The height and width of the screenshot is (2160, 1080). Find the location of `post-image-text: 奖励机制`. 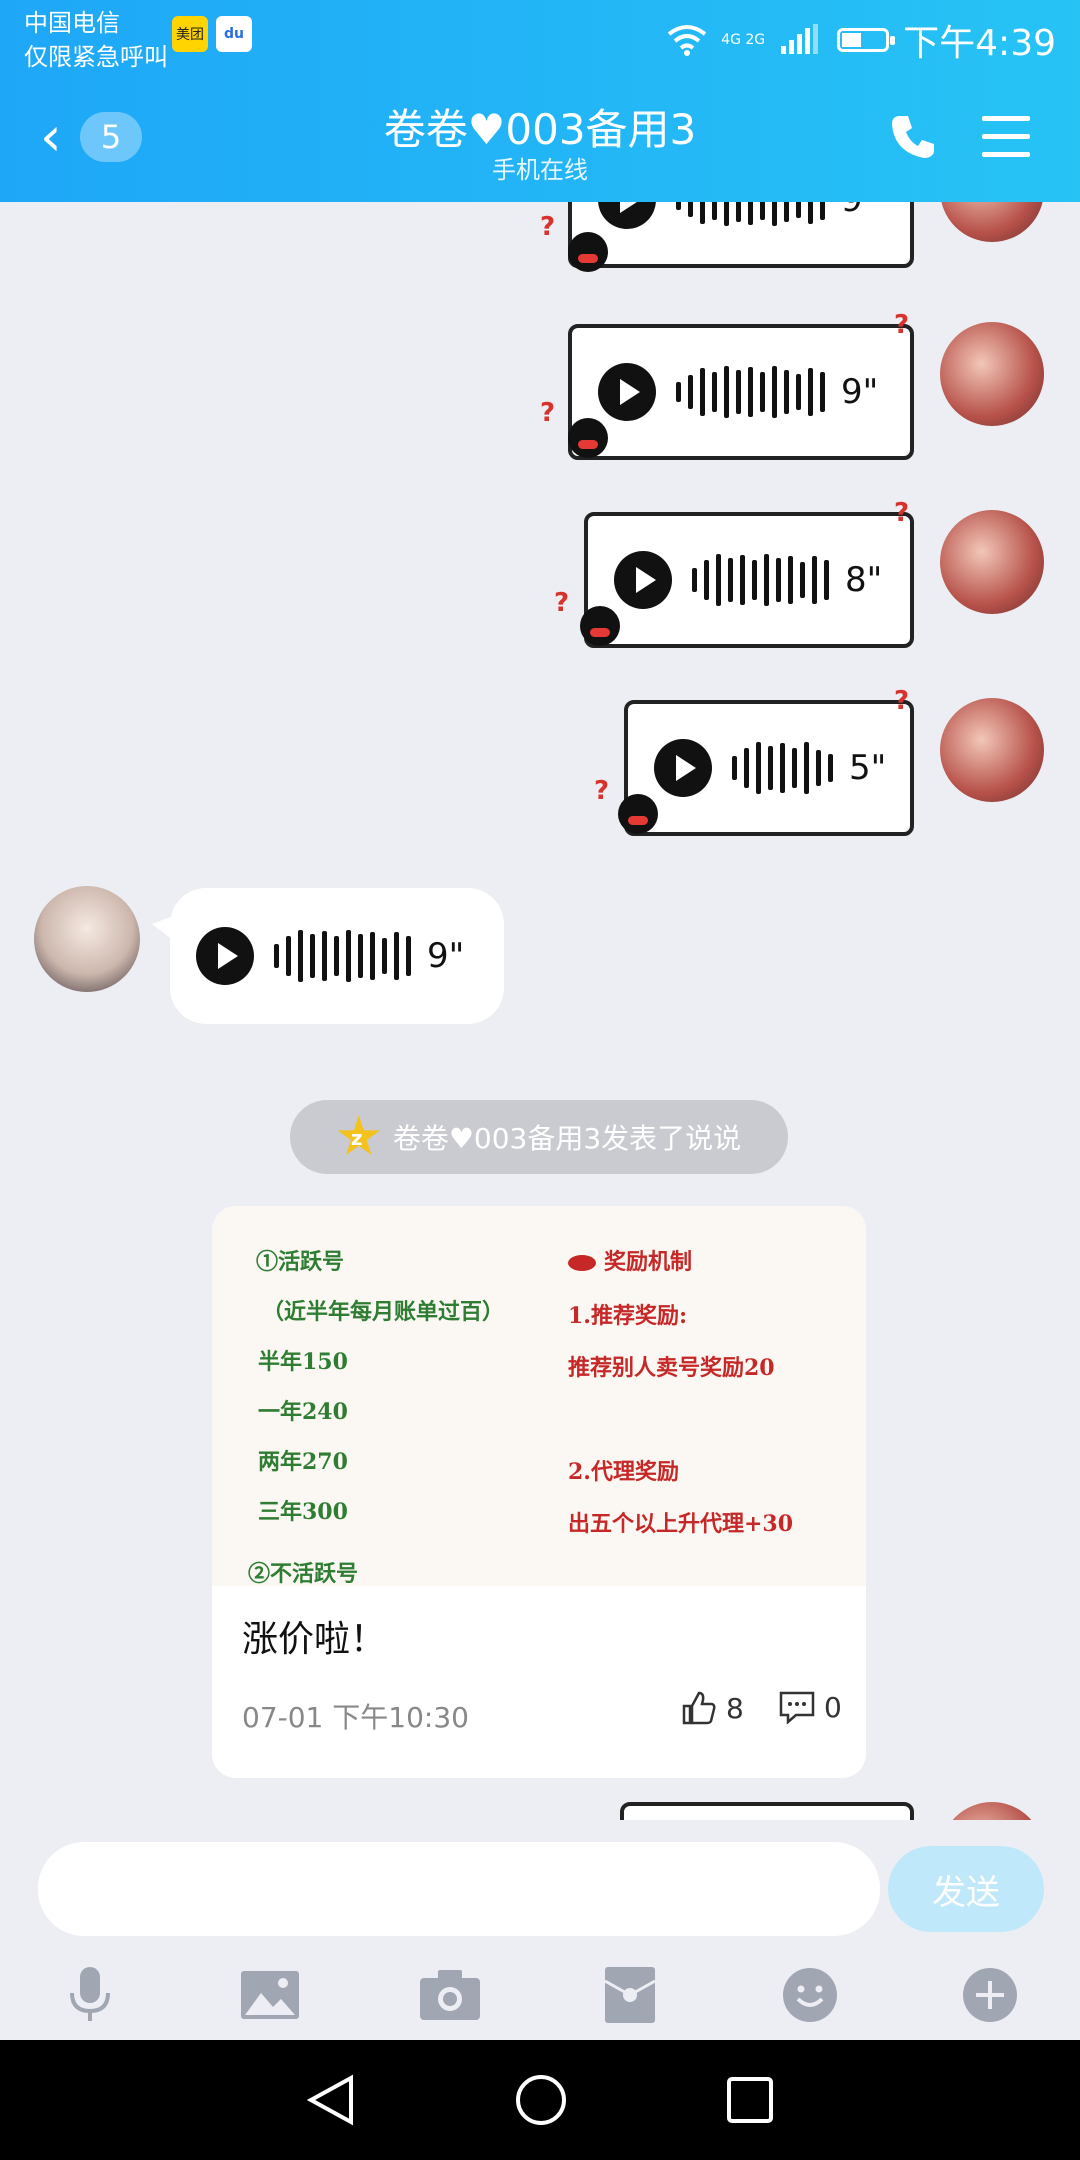

post-image-text: 奖励机制 is located at coordinates (648, 1262).